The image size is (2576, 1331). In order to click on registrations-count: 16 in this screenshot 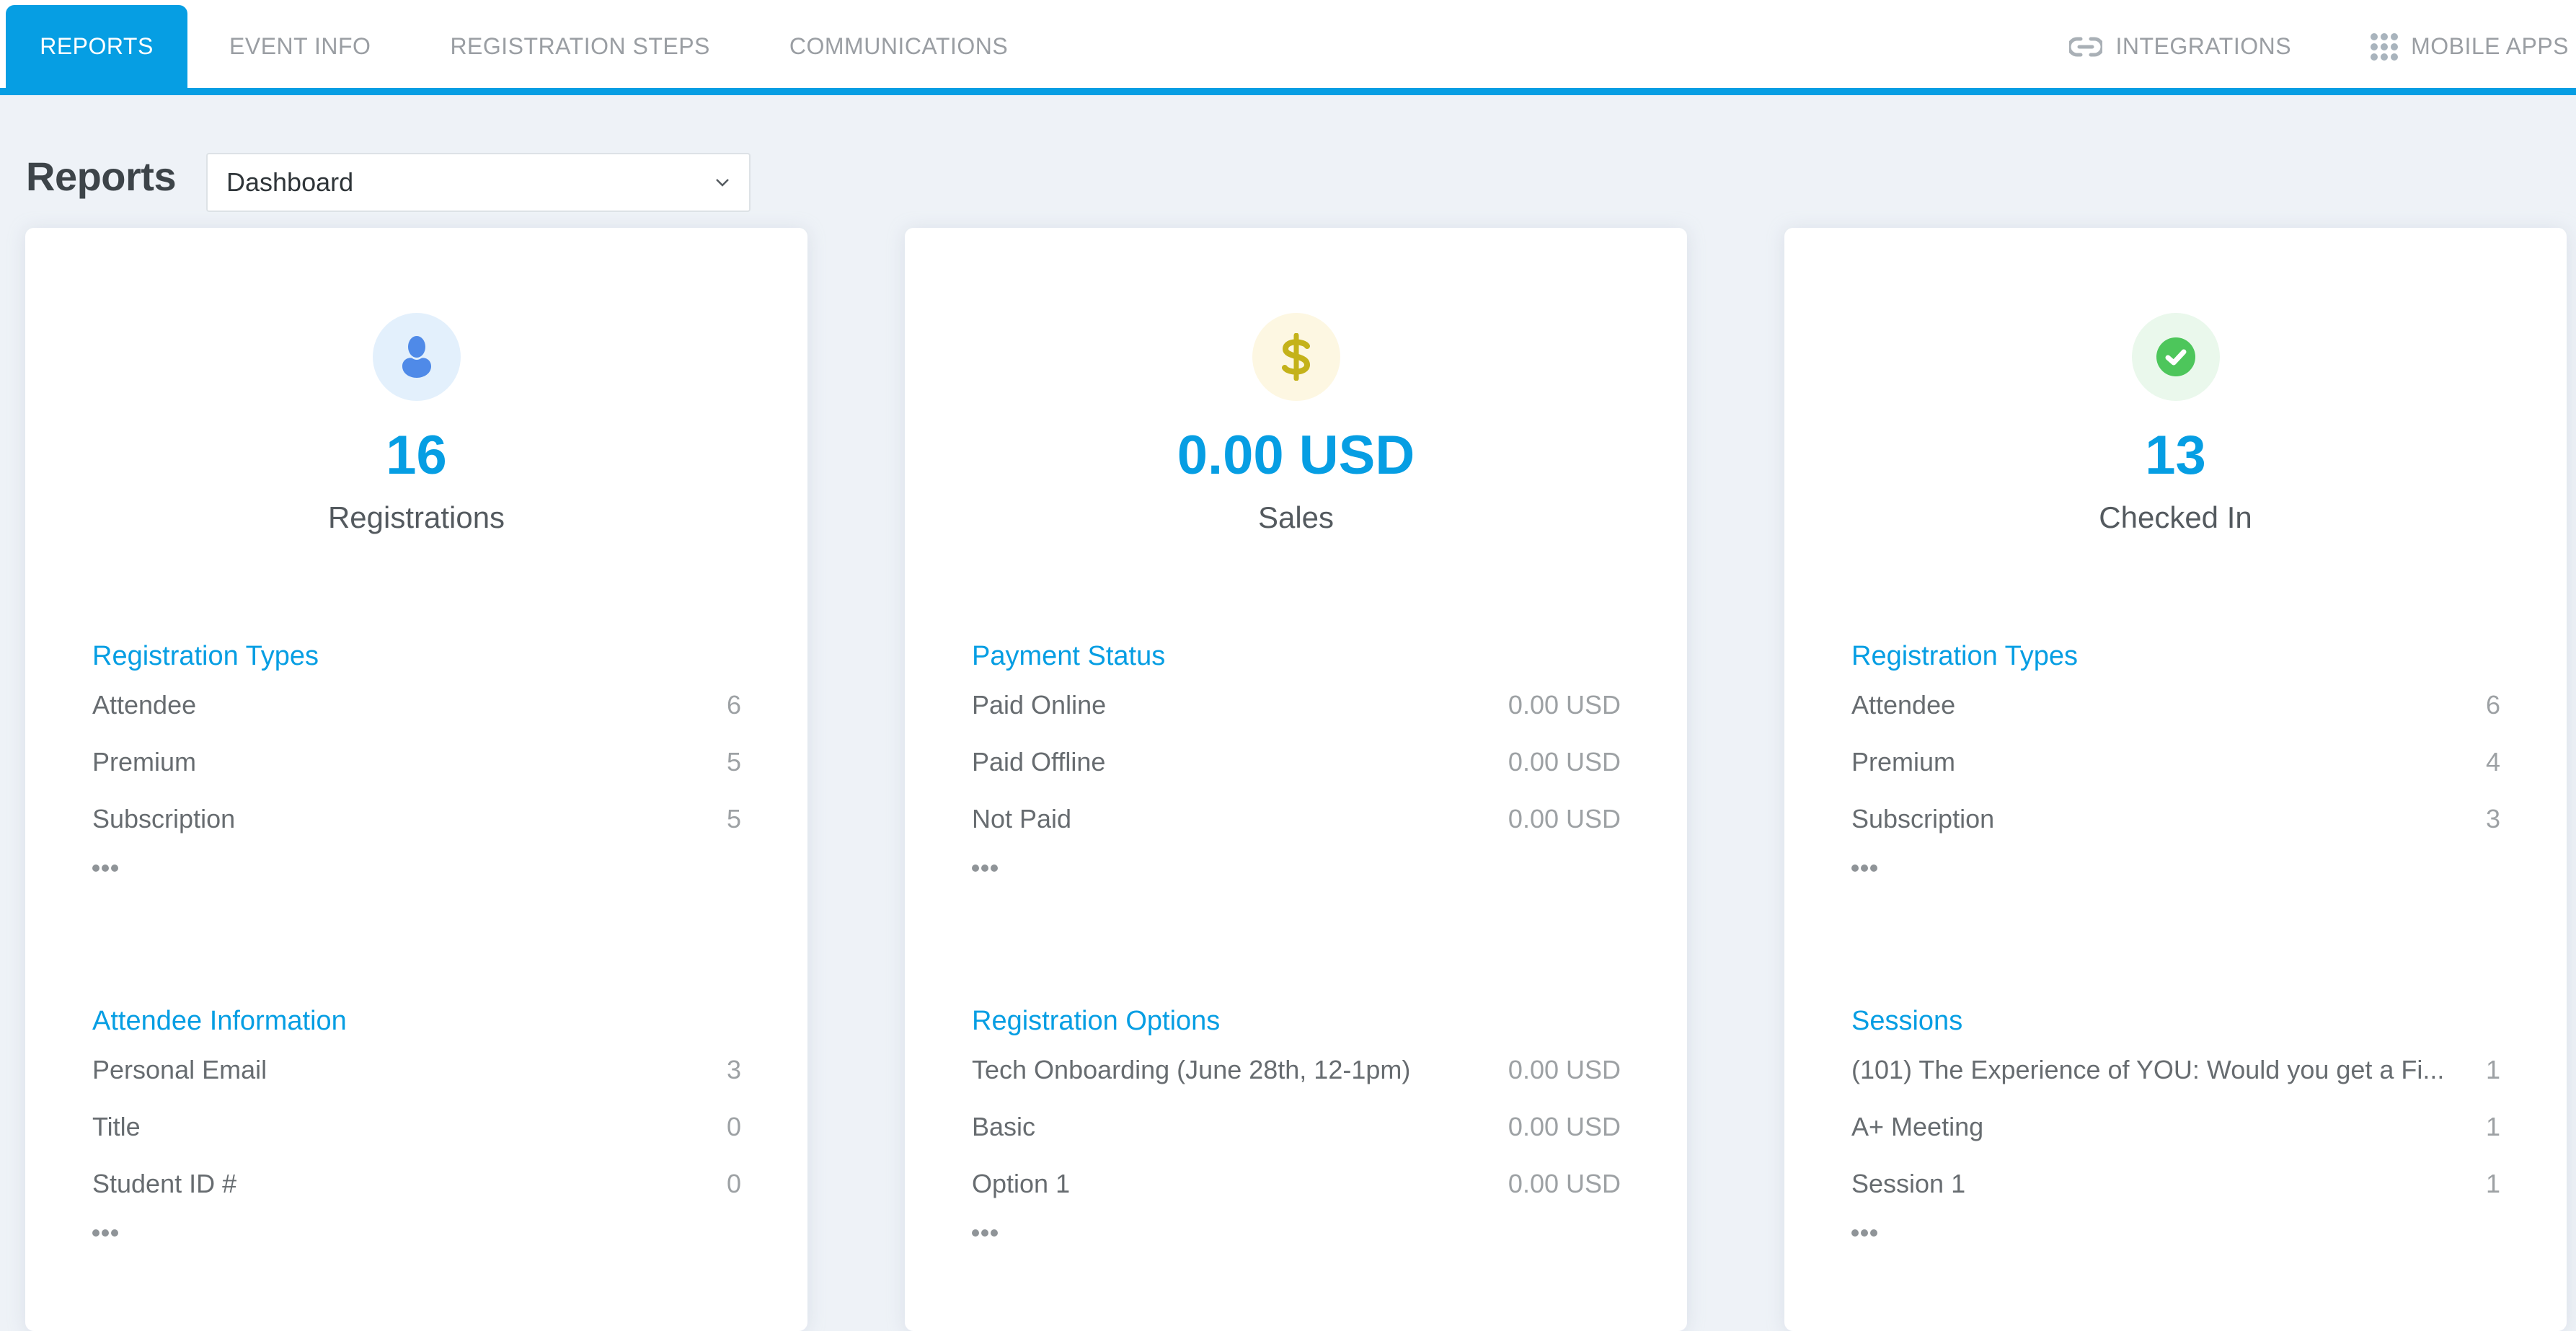, I will do `click(416, 455)`.